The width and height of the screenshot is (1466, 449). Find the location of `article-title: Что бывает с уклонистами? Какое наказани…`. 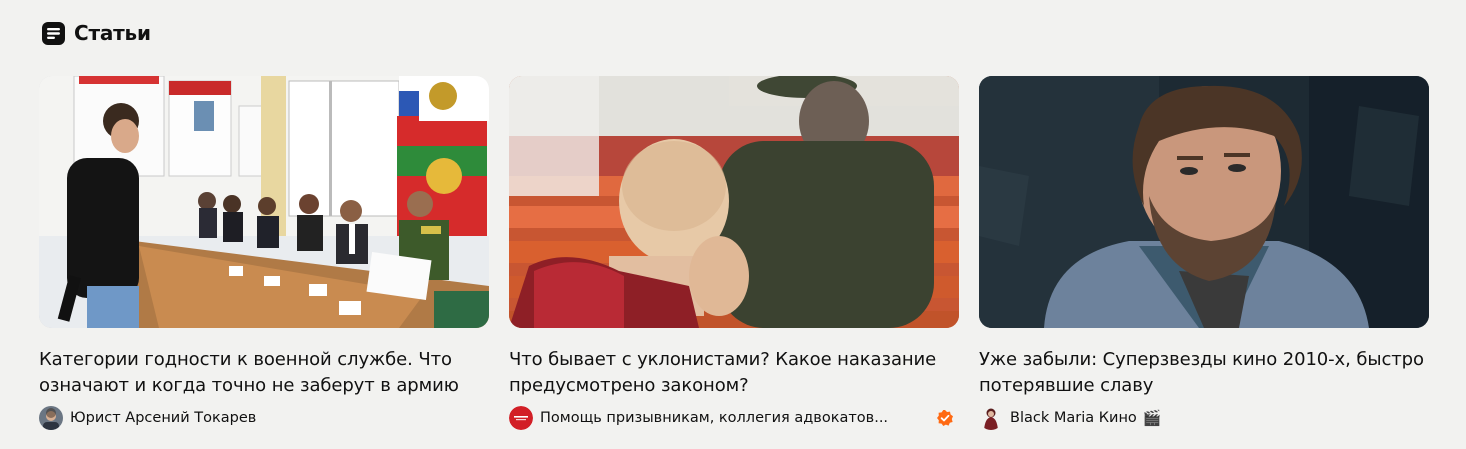

article-title: Что бывает с уклонистами? Какое наказани… is located at coordinates (734, 373).